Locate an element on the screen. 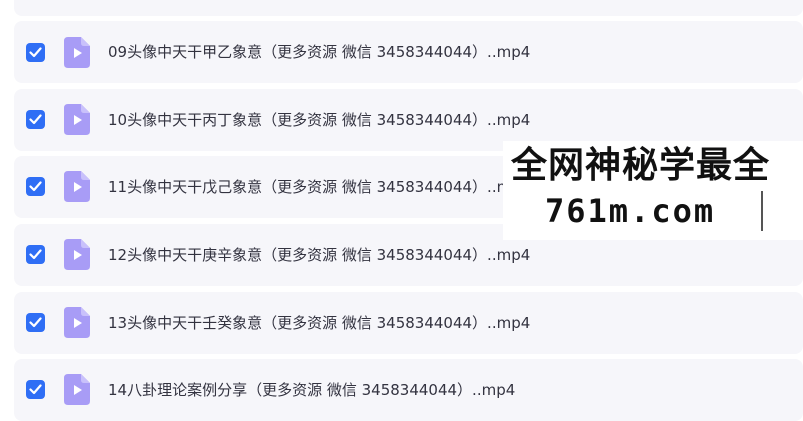 This screenshot has width=803, height=421. file-name: 10头像中天干丙丁象意（更多资源 微信 3458344044）..mp4 is located at coordinates (319, 120).